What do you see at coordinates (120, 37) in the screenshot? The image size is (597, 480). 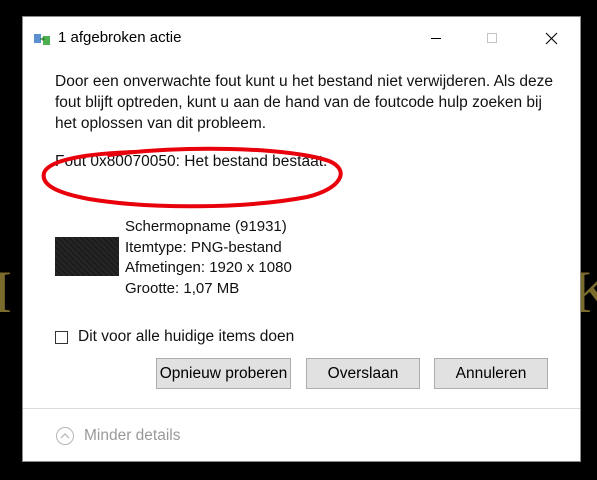 I see `window-title: 1 afgebroken actie` at bounding box center [120, 37].